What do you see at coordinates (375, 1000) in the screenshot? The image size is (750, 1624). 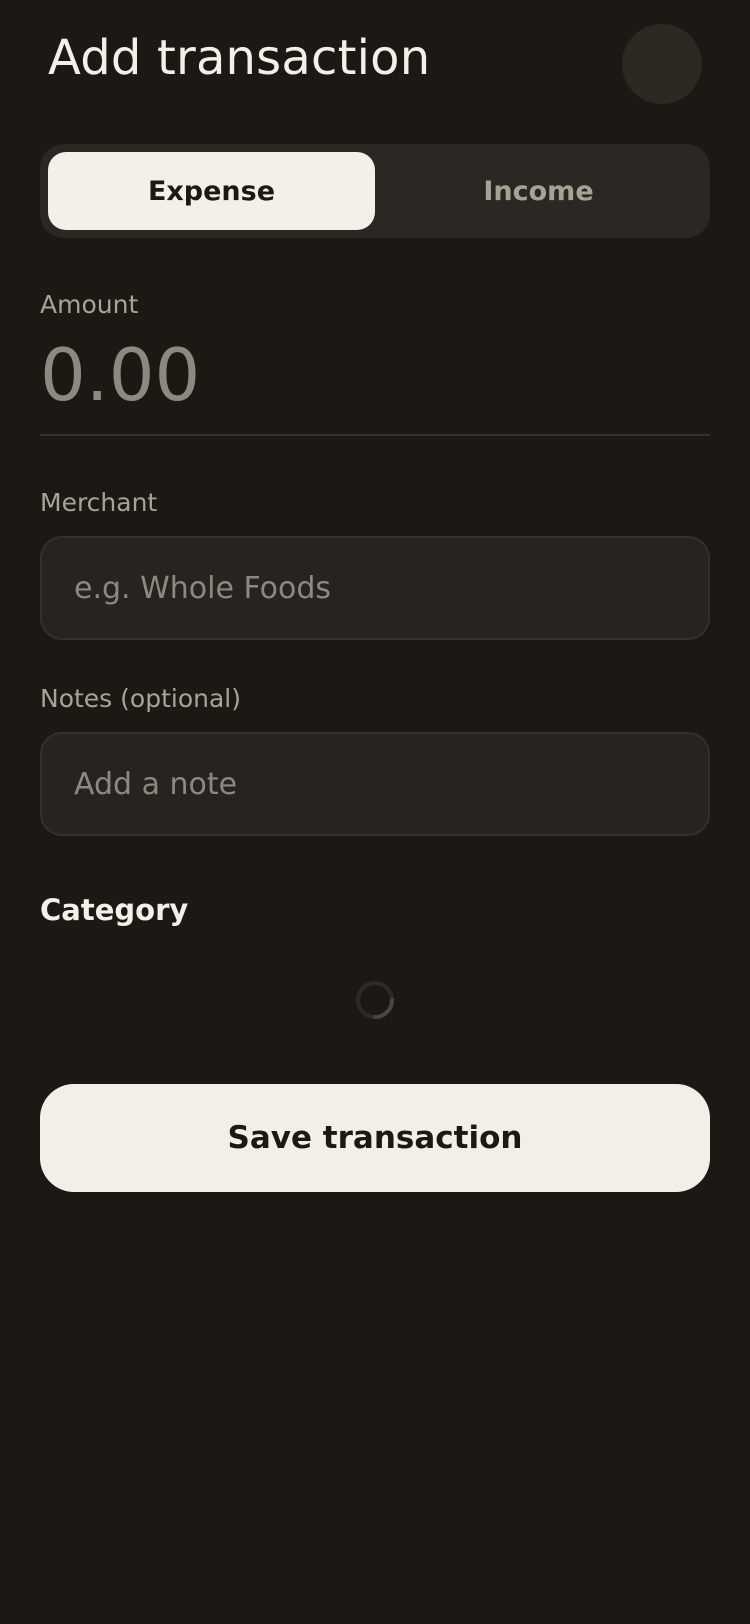 I see `loading-spinner-icon` at bounding box center [375, 1000].